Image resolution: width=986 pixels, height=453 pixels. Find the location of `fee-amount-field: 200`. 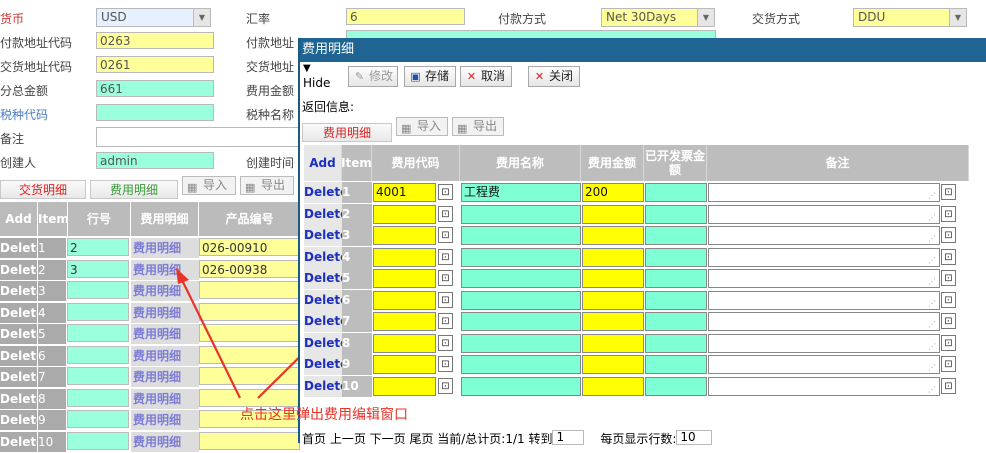

fee-amount-field: 200 is located at coordinates (613, 192).